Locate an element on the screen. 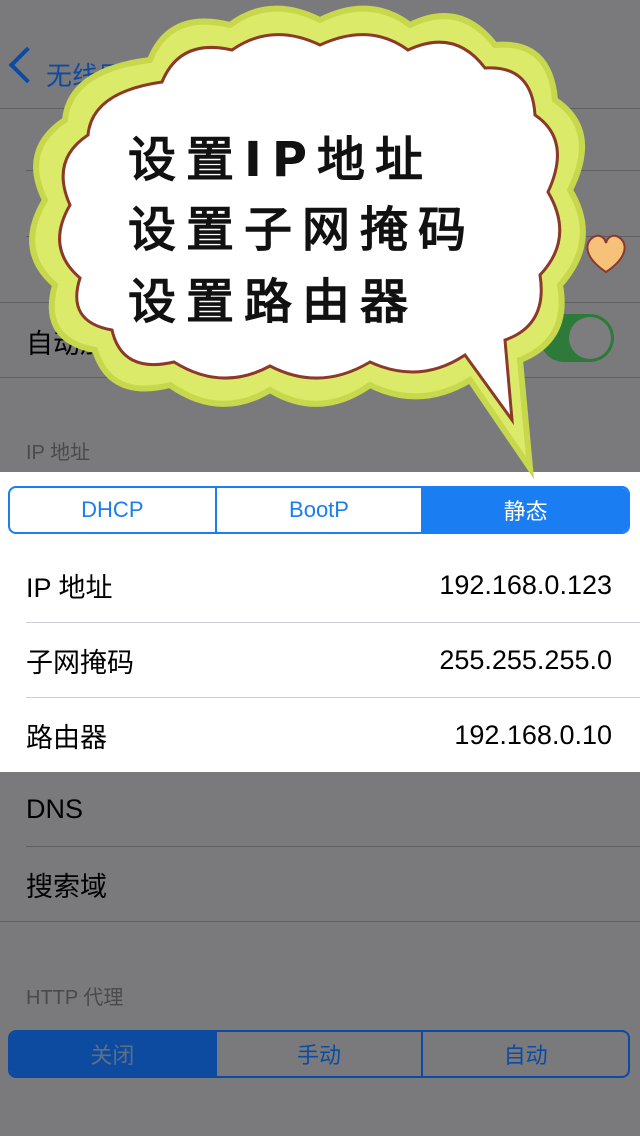 This screenshot has height=1136, width=640. heart-icon is located at coordinates (606, 254).